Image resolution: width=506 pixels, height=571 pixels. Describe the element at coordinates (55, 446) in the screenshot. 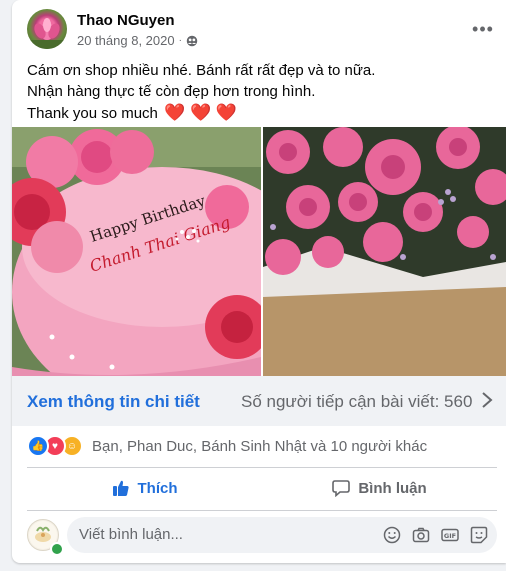

I see `reaction-icons: 👍 ♥ ☺` at that location.